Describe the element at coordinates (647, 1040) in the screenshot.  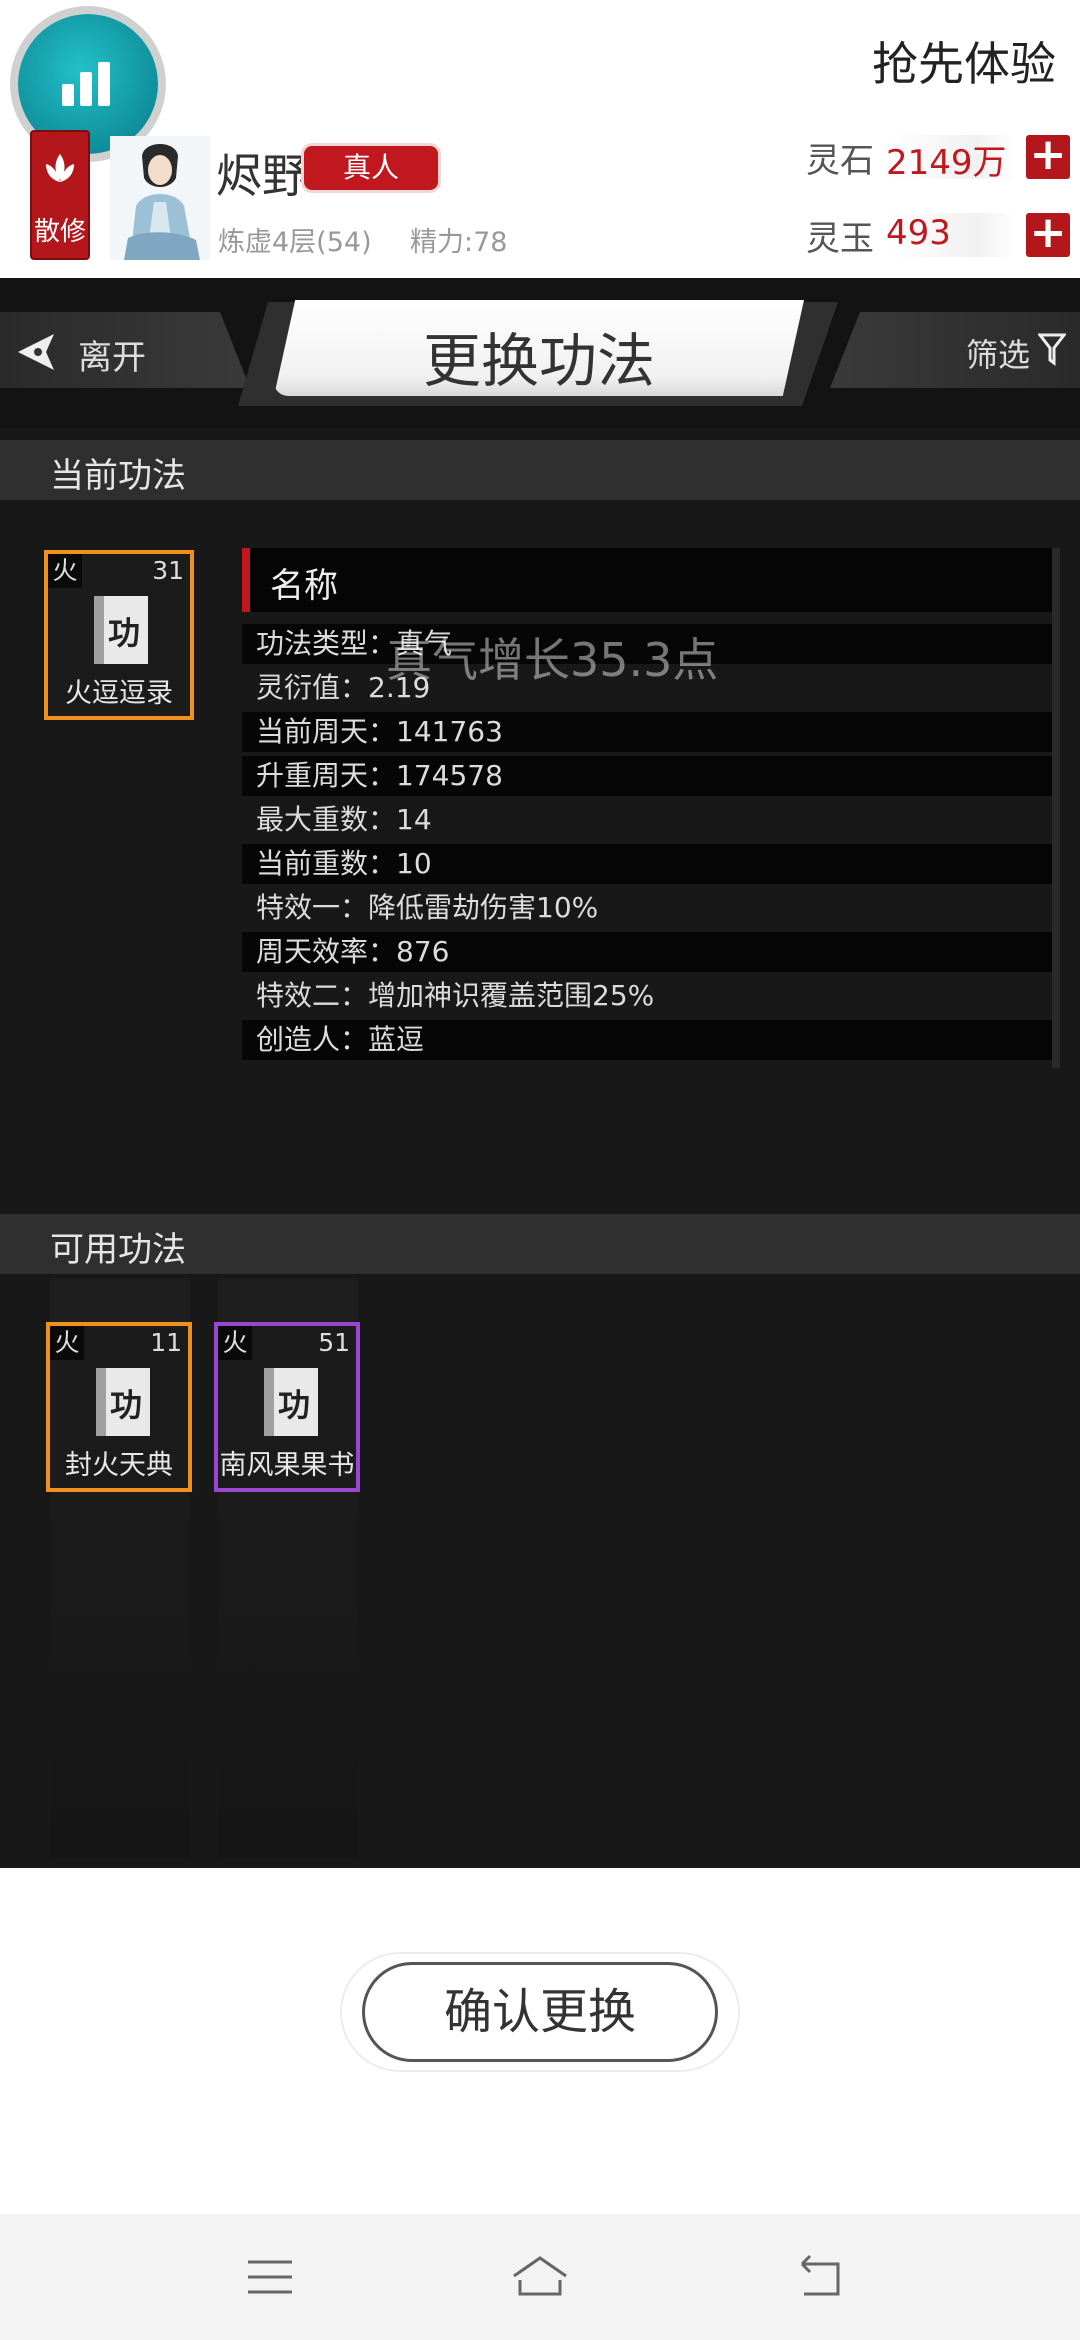
I see `attr-row: 创造人：蓝逗` at that location.